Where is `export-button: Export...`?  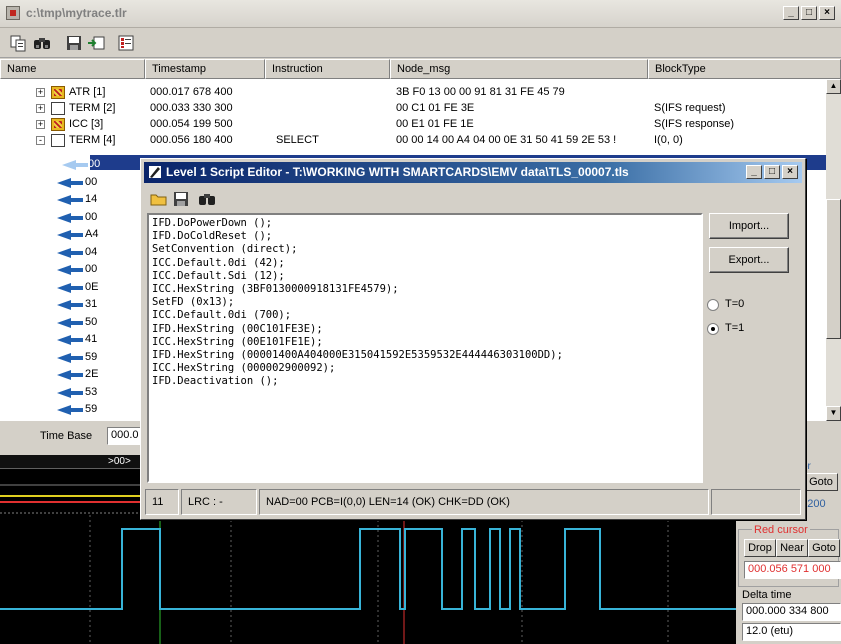
export-button: Export... is located at coordinates (749, 260).